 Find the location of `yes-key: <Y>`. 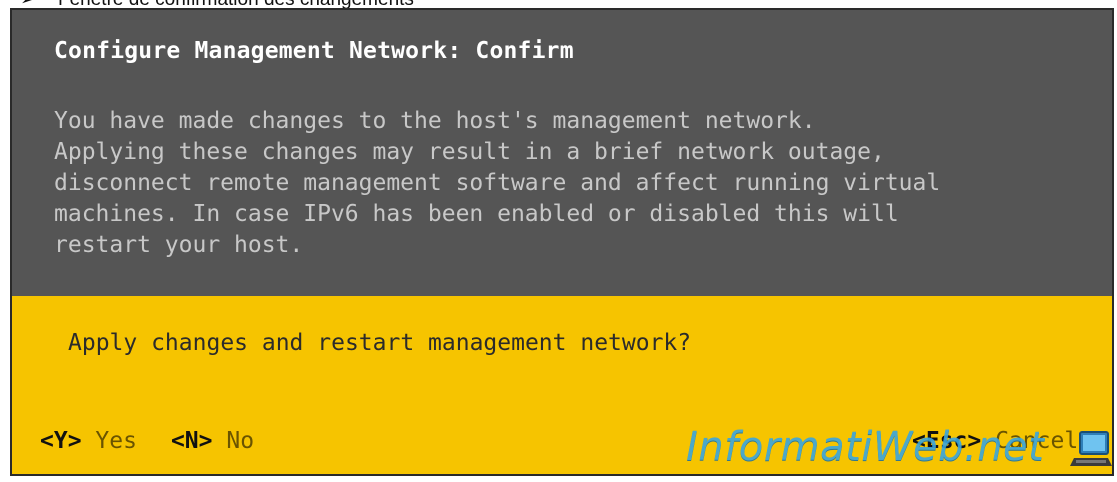

yes-key: <Y> is located at coordinates (61, 441).